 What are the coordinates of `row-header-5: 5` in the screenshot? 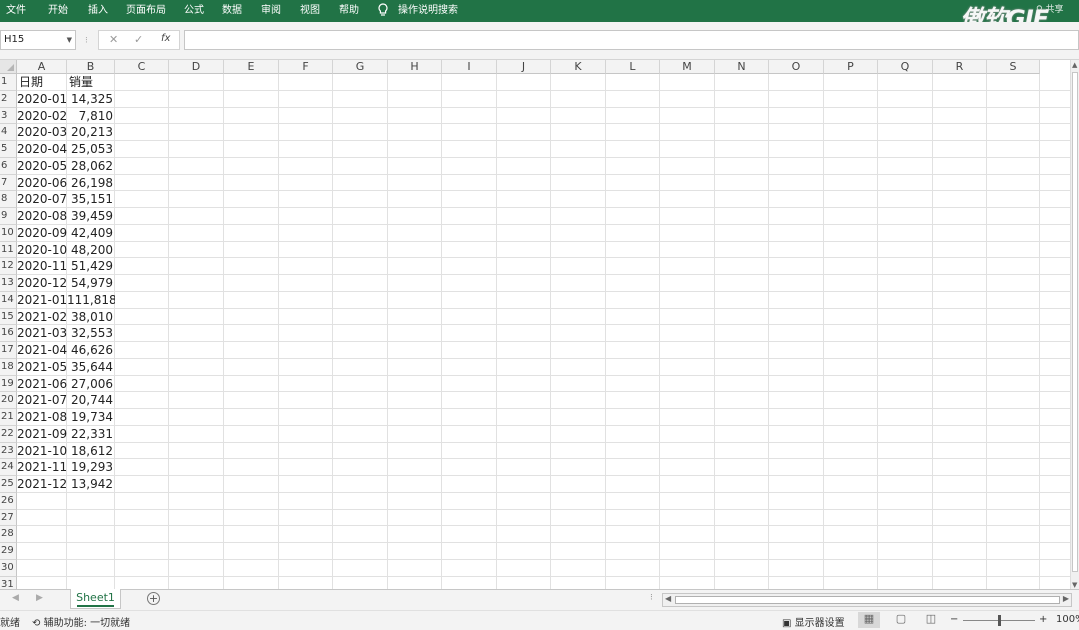 It's located at (8, 149).